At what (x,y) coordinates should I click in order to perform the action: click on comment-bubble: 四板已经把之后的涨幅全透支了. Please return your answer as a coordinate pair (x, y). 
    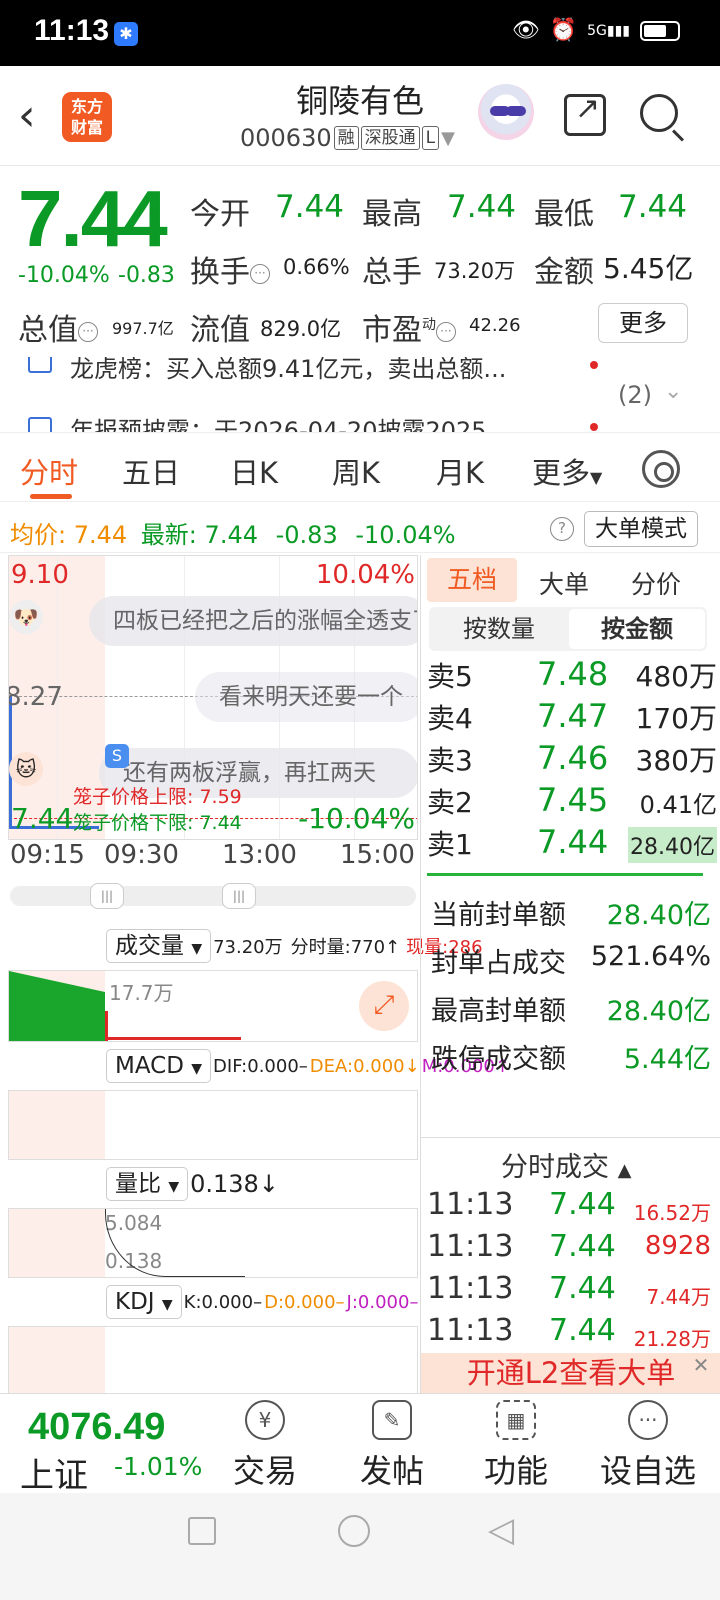
    Looking at the image, I should click on (253, 621).